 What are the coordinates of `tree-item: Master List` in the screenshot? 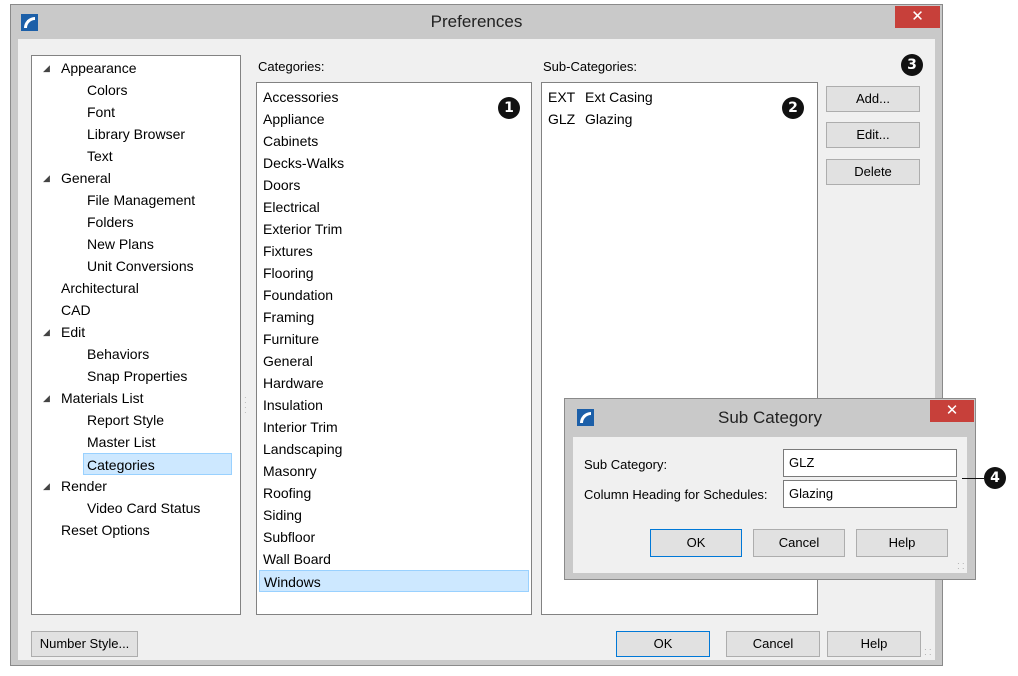 It's located at (121, 442).